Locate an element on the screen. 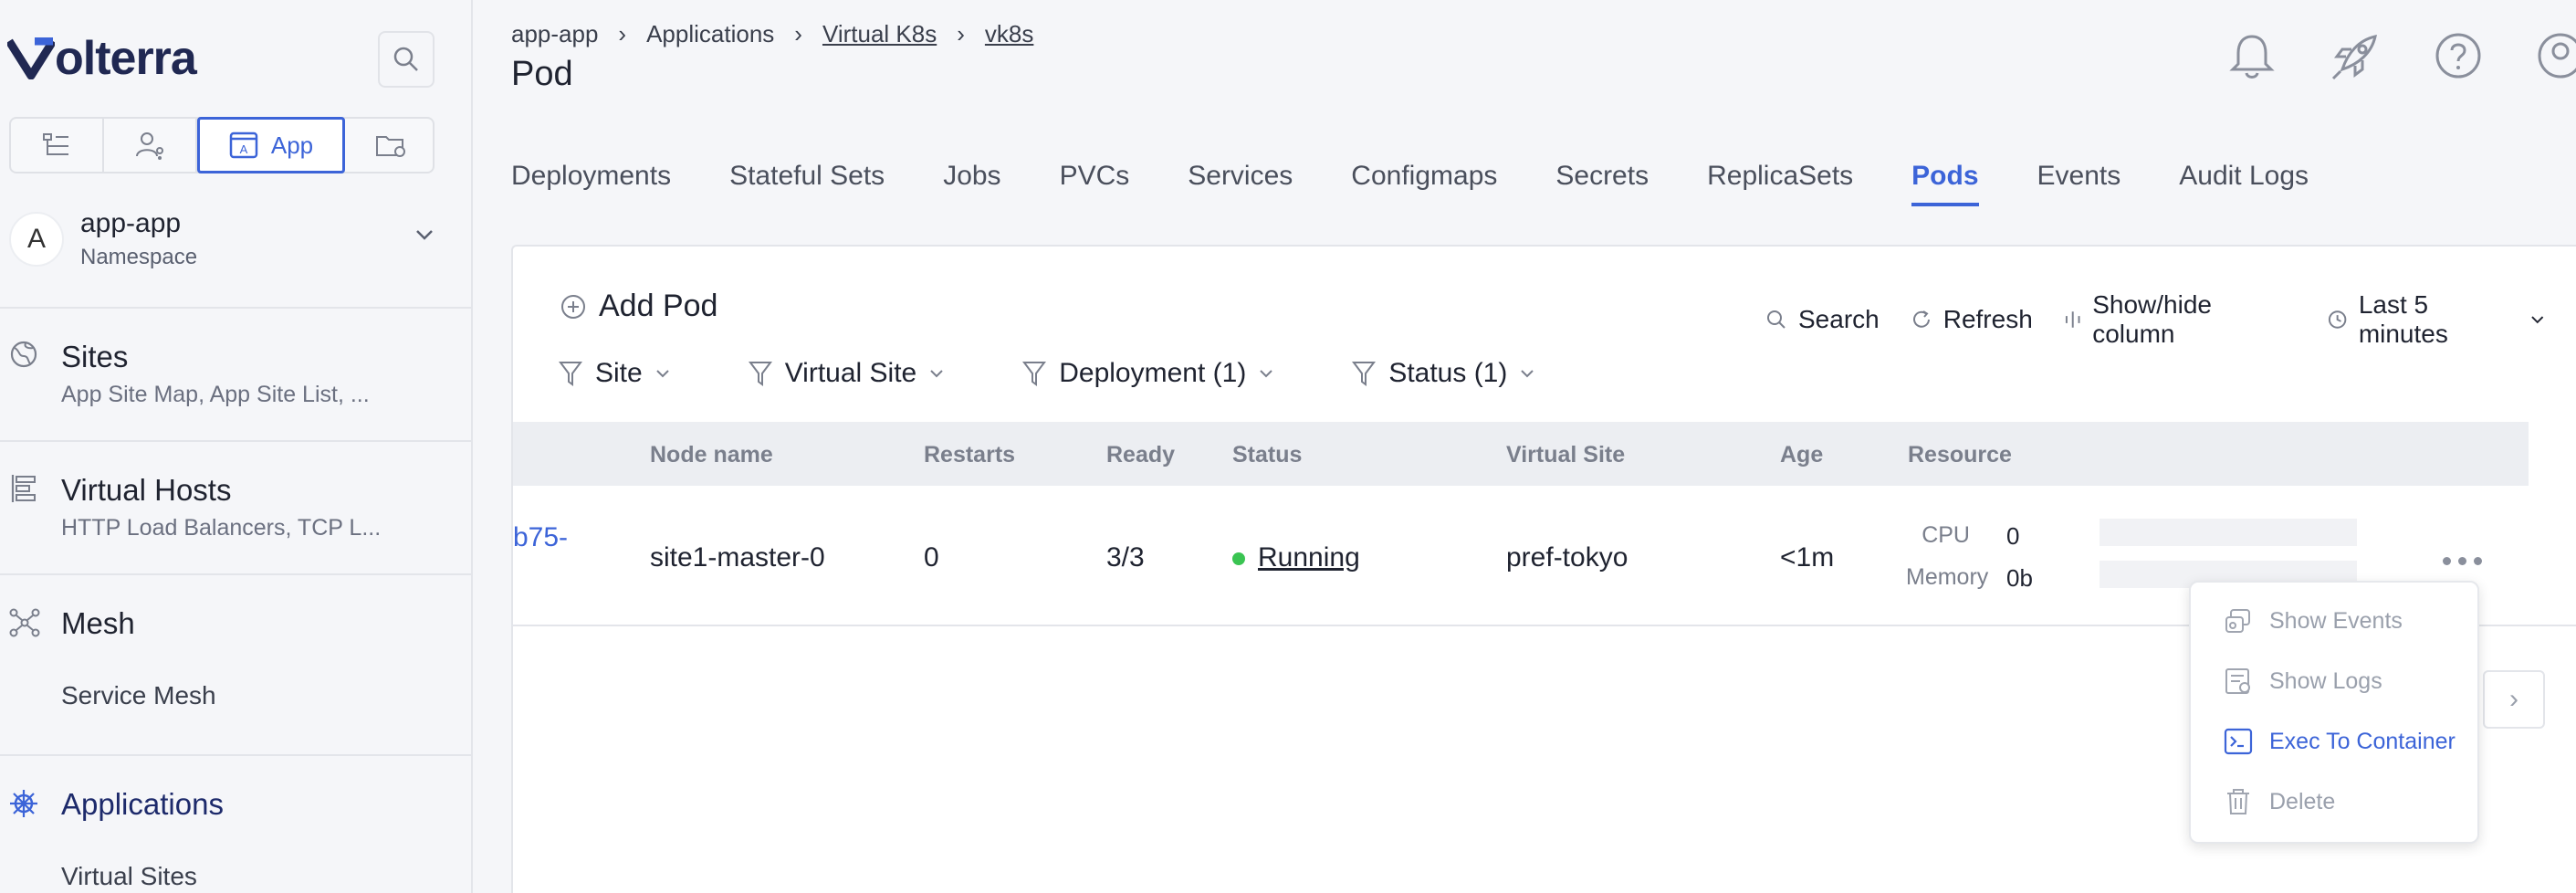  globe-icon is located at coordinates (23, 354).